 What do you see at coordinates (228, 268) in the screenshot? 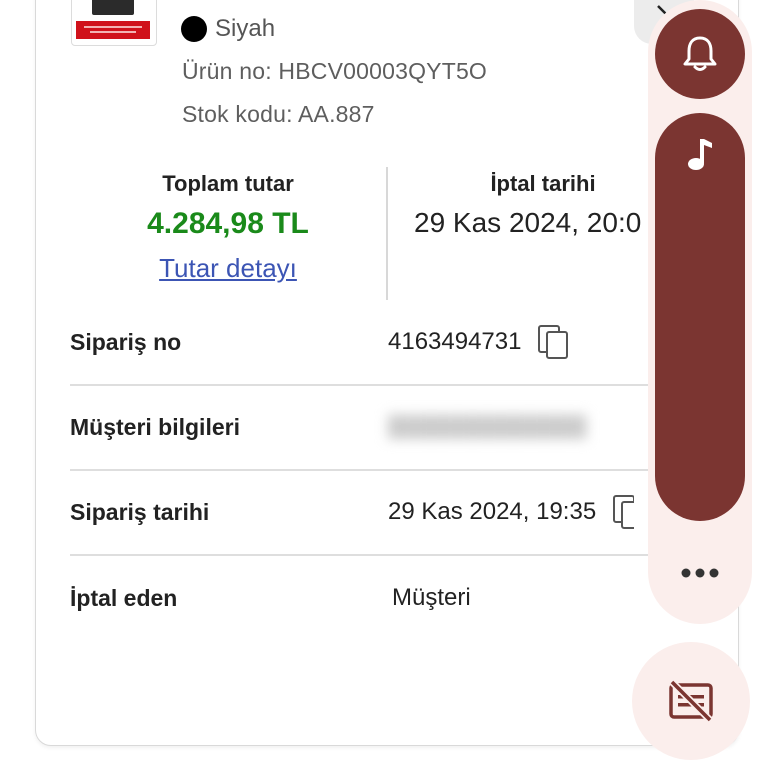
I see `amount-detail-link: Tutar detayı` at bounding box center [228, 268].